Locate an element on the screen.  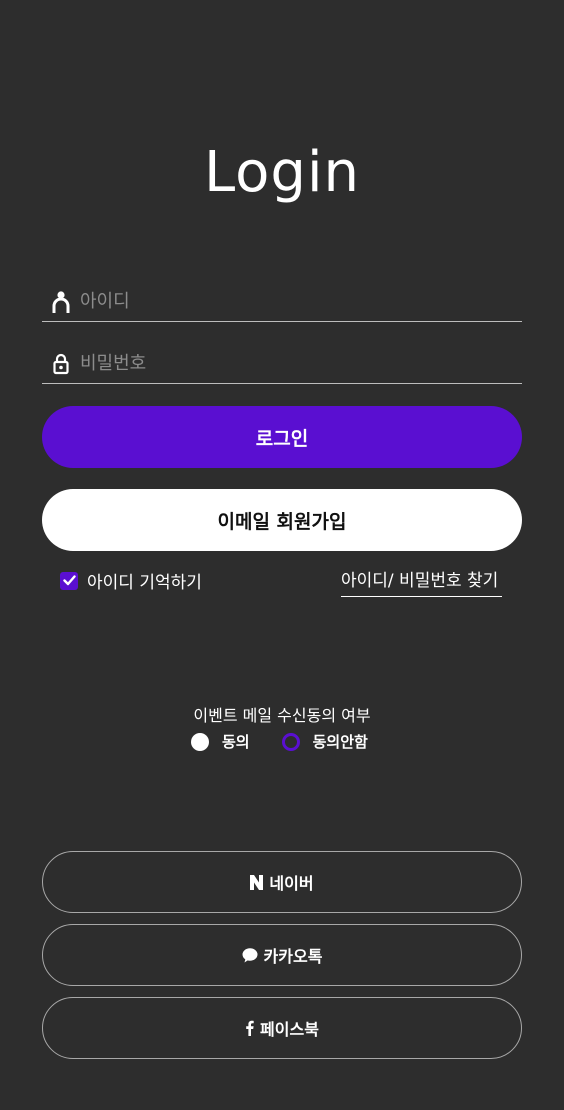
password-input is located at coordinates (301, 363).